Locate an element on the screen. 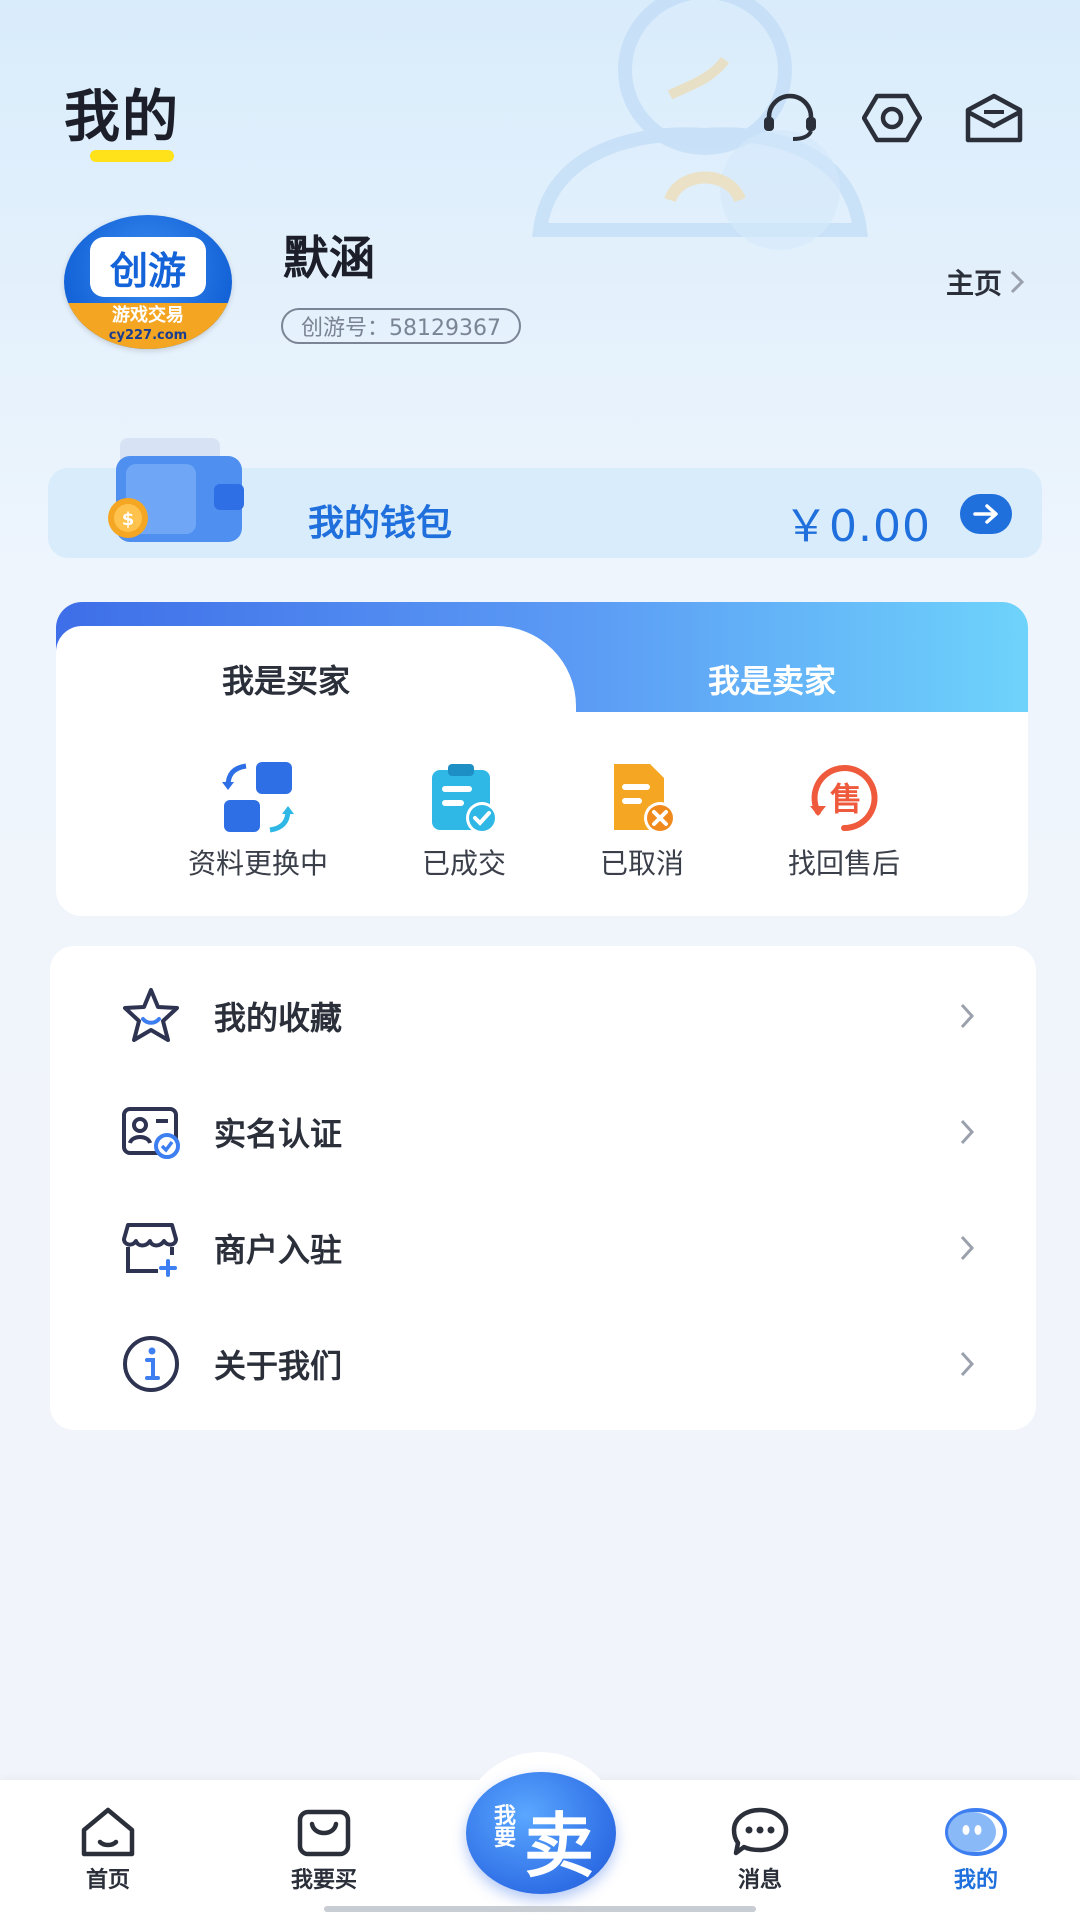 The width and height of the screenshot is (1080, 1920). settings-icon is located at coordinates (892, 118).